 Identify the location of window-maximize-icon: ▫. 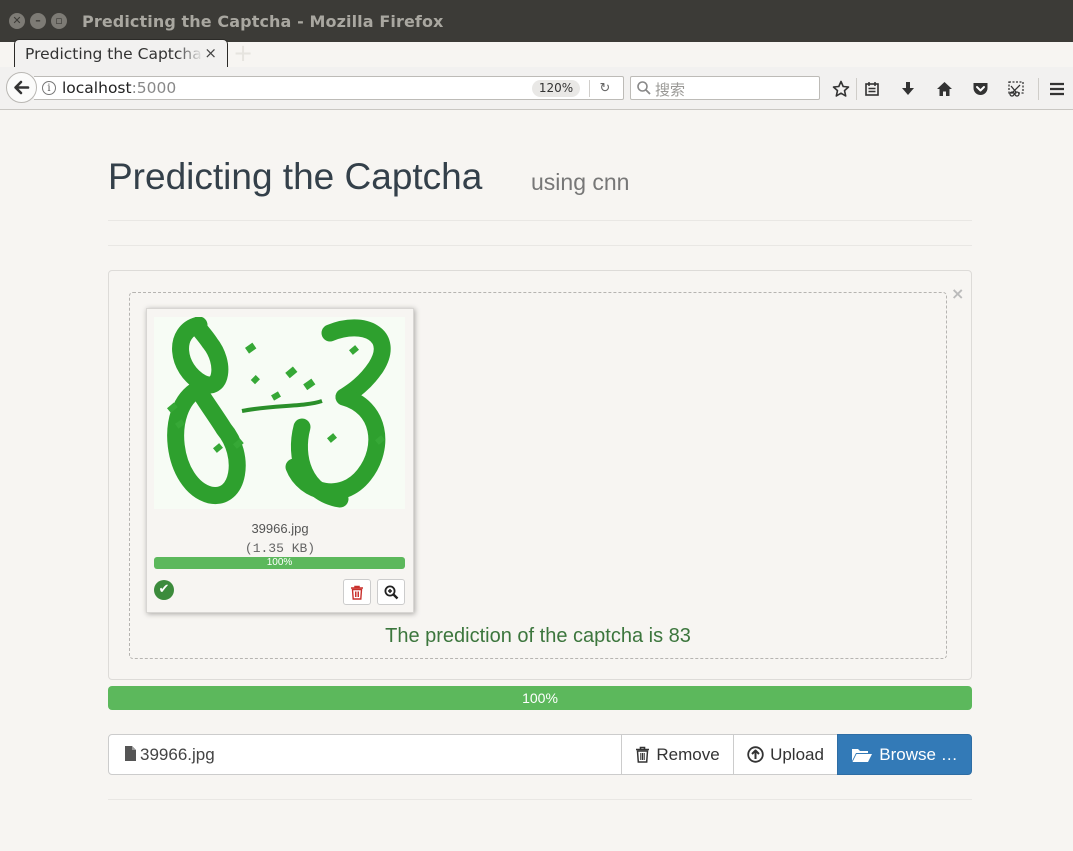
(59, 21).